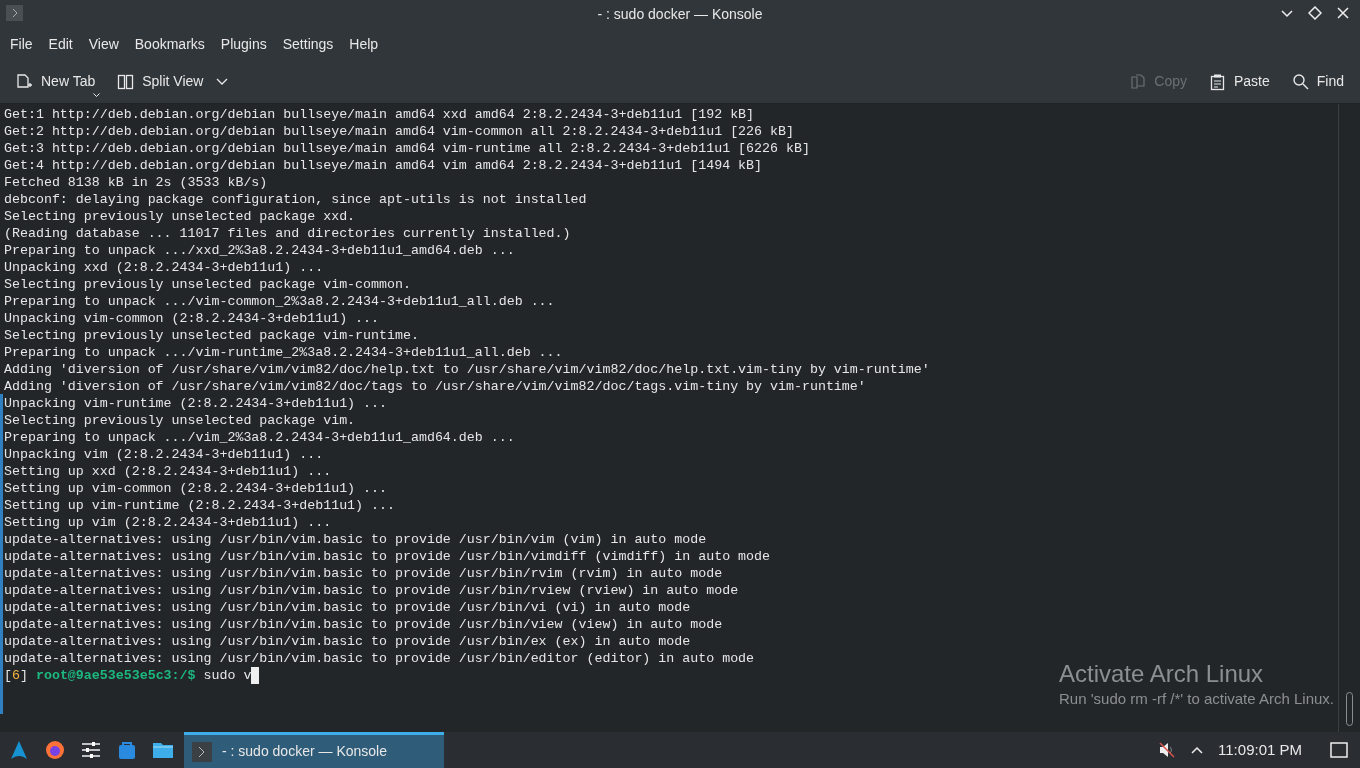 The height and width of the screenshot is (768, 1360). Describe the element at coordinates (23, 675) in the screenshot. I see `prompt-bracket: ]` at that location.